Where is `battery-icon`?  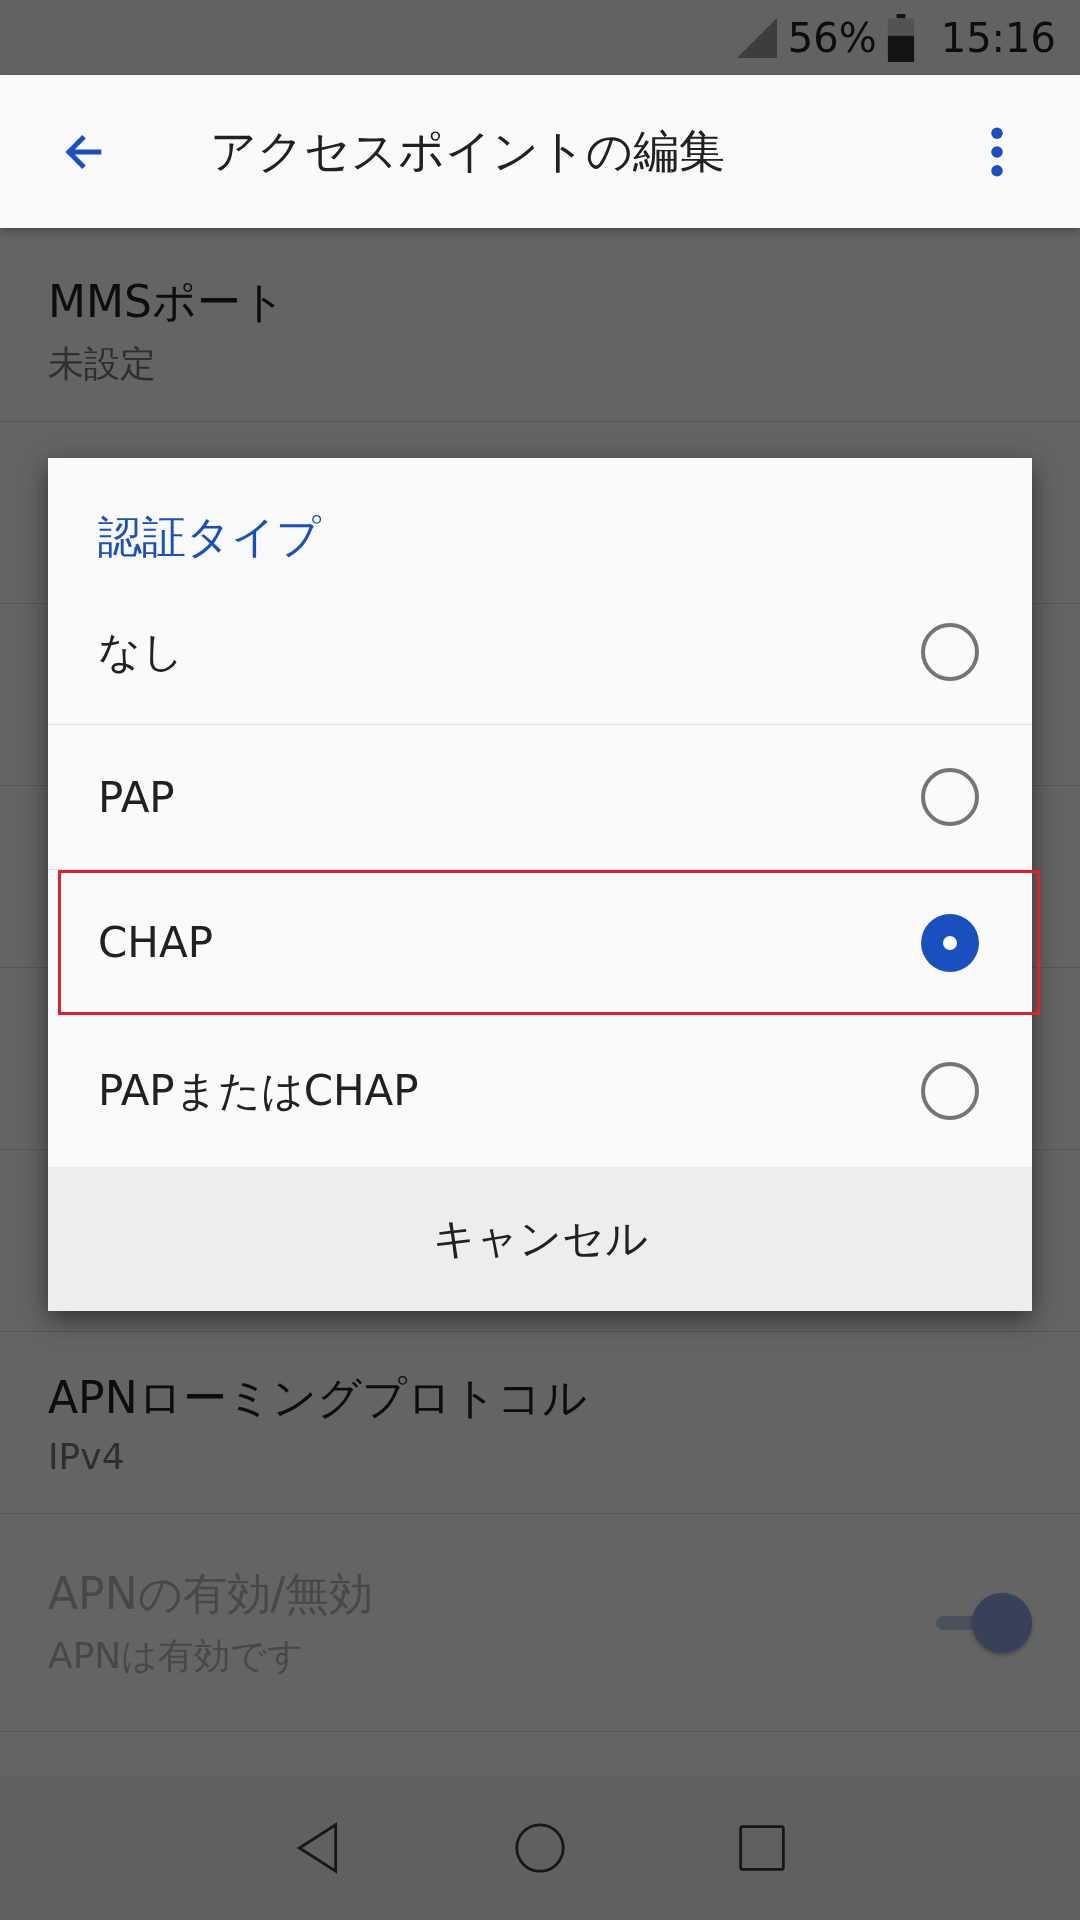 battery-icon is located at coordinates (900, 37).